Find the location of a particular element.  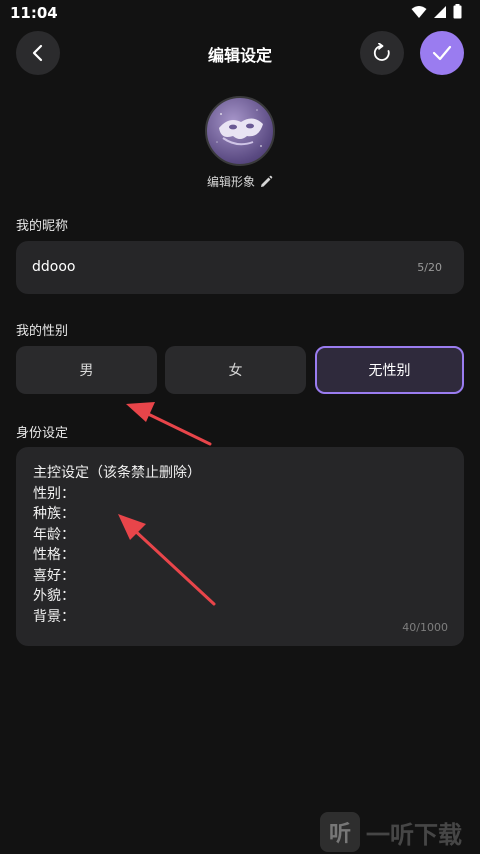

annotation-arrows is located at coordinates (167, 504).